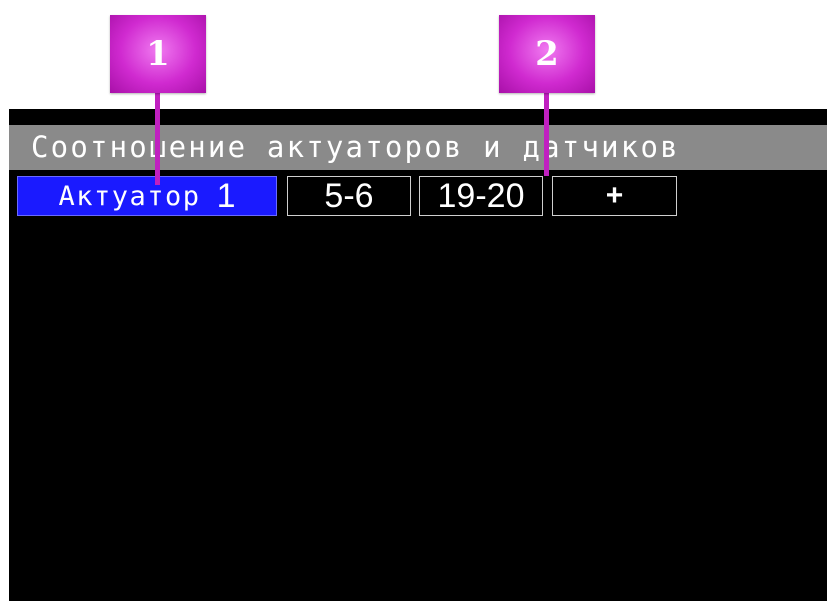 This screenshot has height=601, width=827. I want to click on actuator-selector: Актуатор 1, so click(147, 196).